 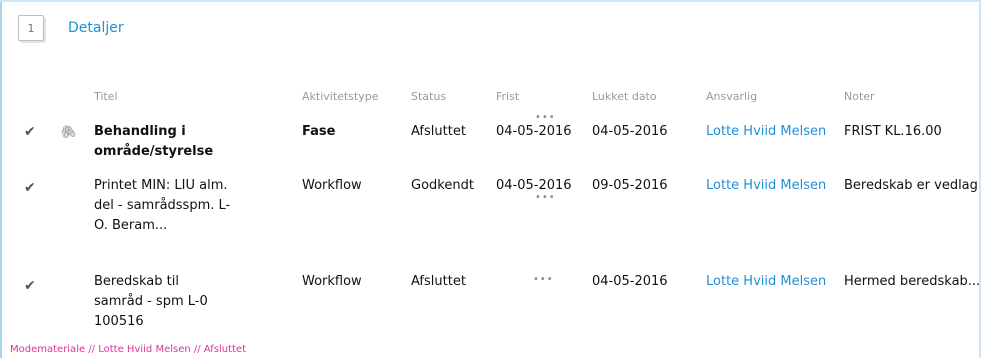 I want to click on section-number-badge: 1, so click(x=31, y=28).